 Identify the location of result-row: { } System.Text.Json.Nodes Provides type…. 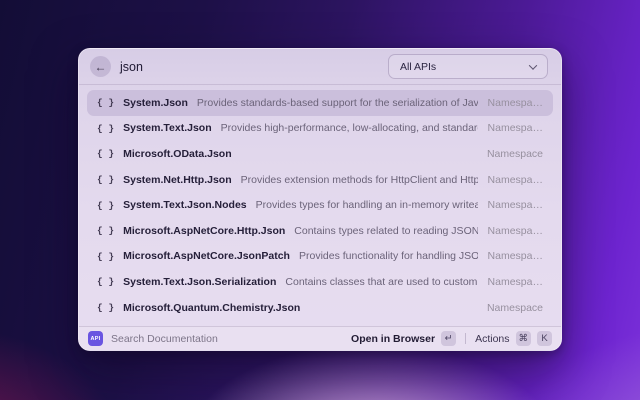
(320, 205).